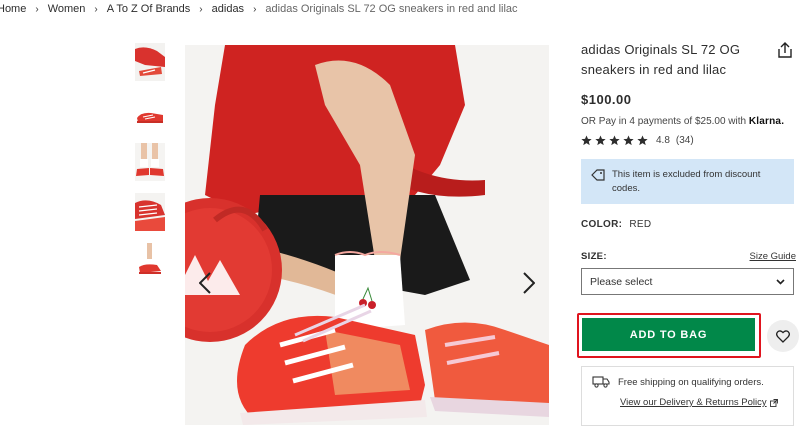 The height and width of the screenshot is (426, 800). I want to click on heart-icon, so click(783, 336).